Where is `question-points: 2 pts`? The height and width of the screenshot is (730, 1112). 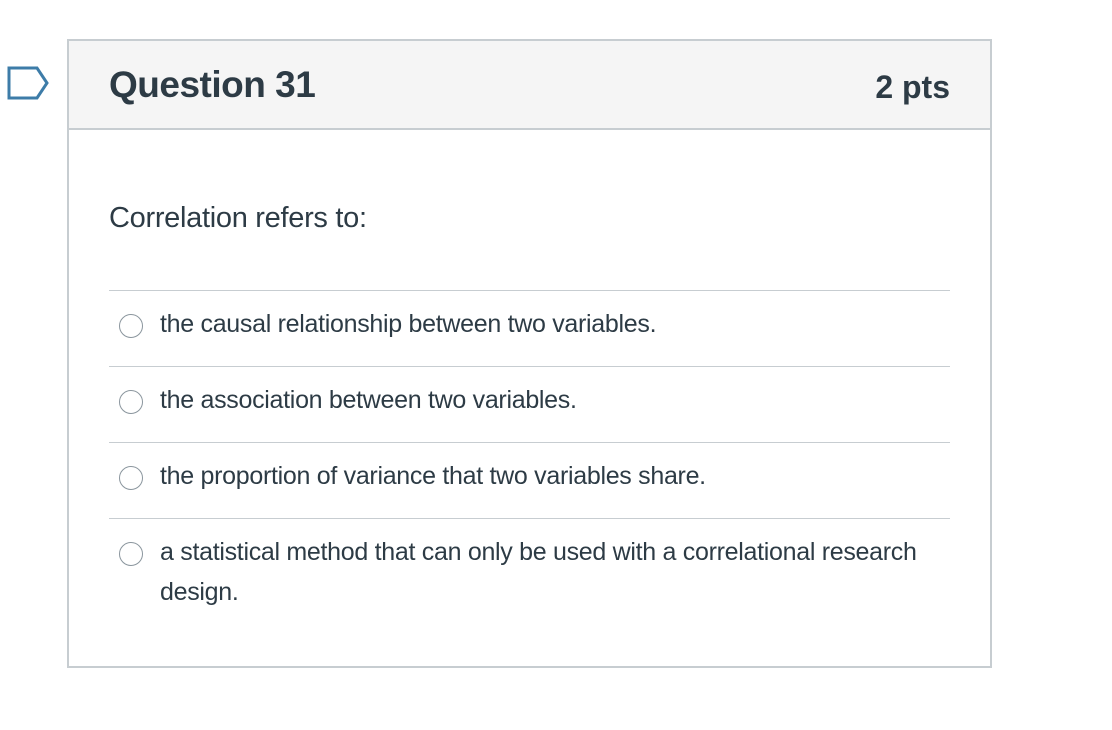 question-points: 2 pts is located at coordinates (912, 87).